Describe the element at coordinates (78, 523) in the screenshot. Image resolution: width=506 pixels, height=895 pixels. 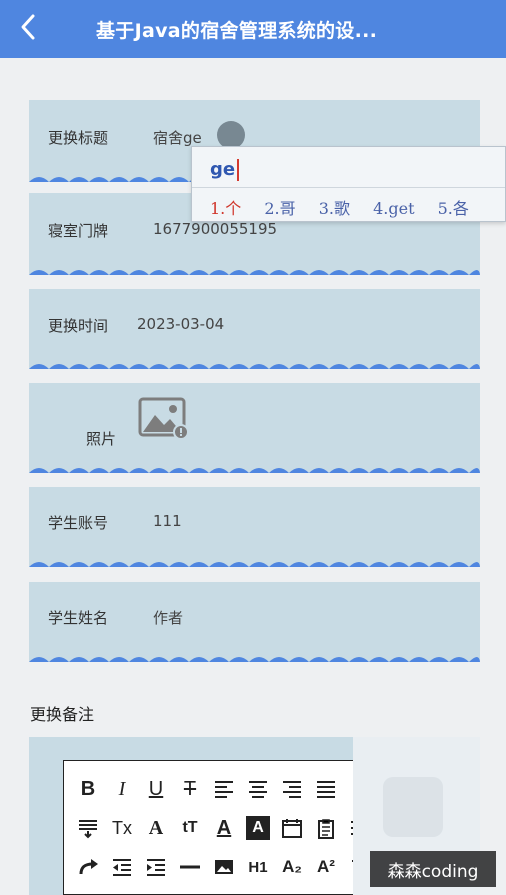
I see `field-label: 学生账号` at that location.